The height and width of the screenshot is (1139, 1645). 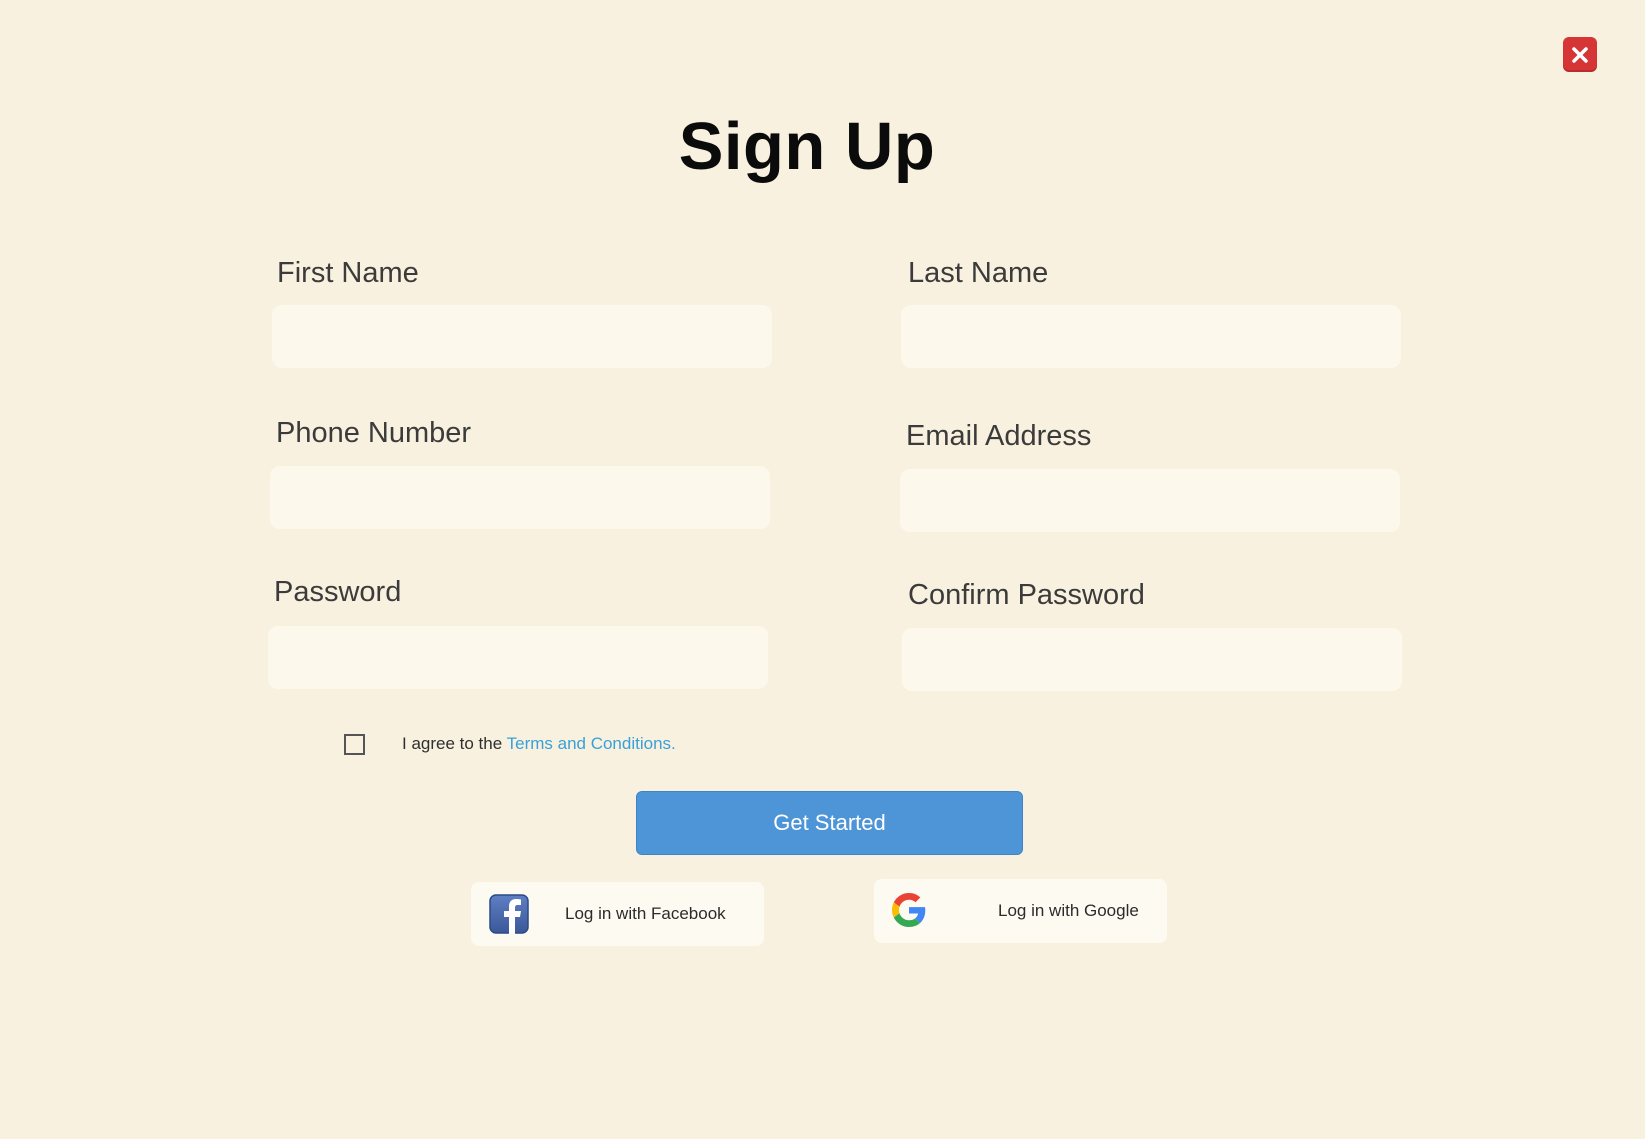 I want to click on last-name-label: Last Name, so click(x=978, y=273).